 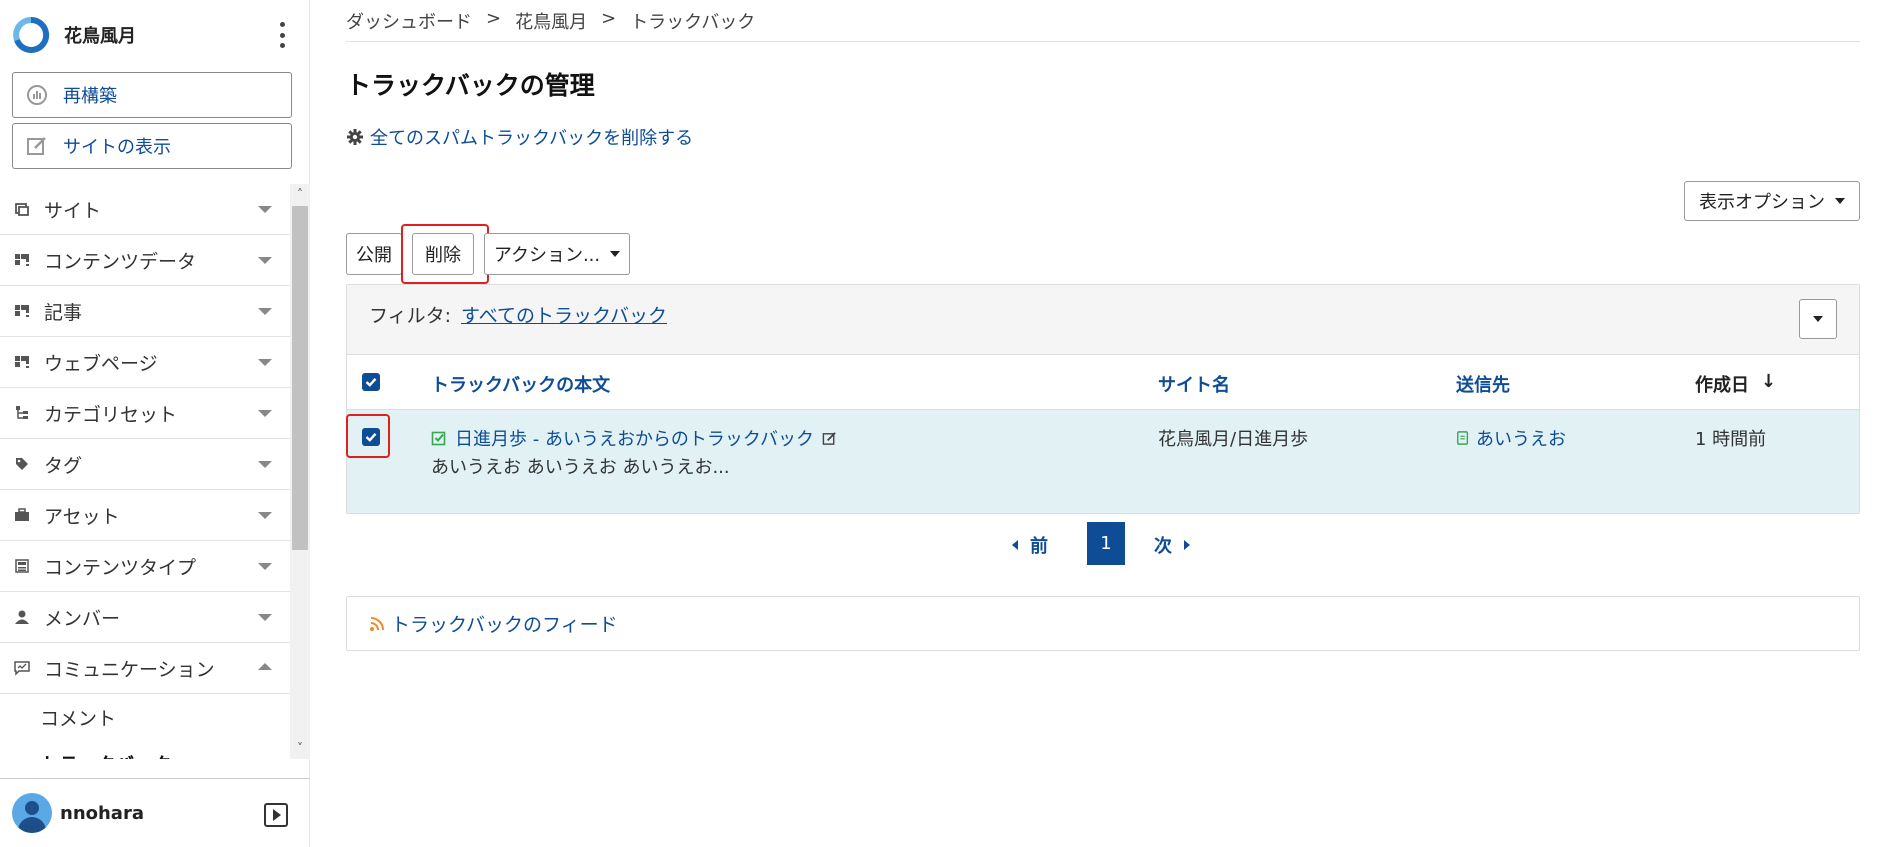 I want to click on sidebar-item-label: サイト, so click(x=73, y=210).